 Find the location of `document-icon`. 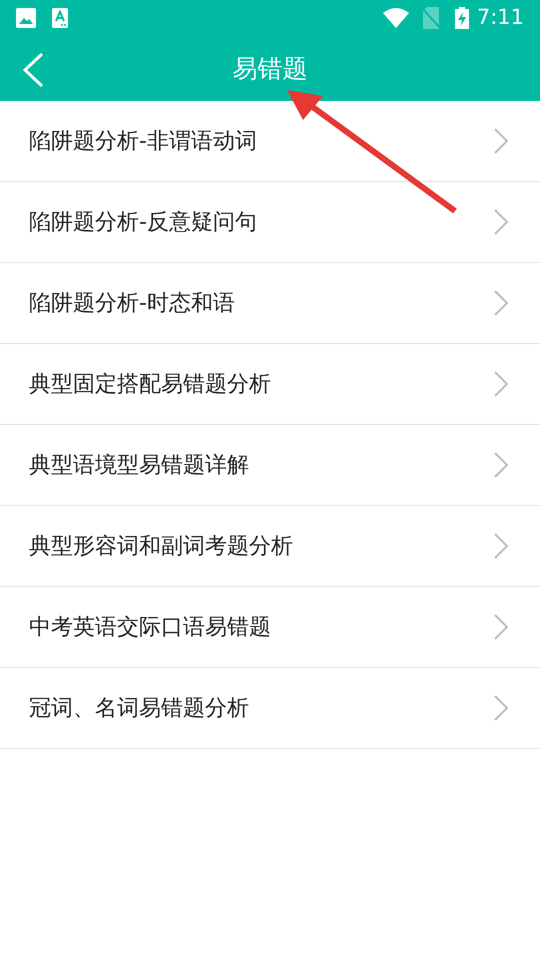

document-icon is located at coordinates (60, 18).